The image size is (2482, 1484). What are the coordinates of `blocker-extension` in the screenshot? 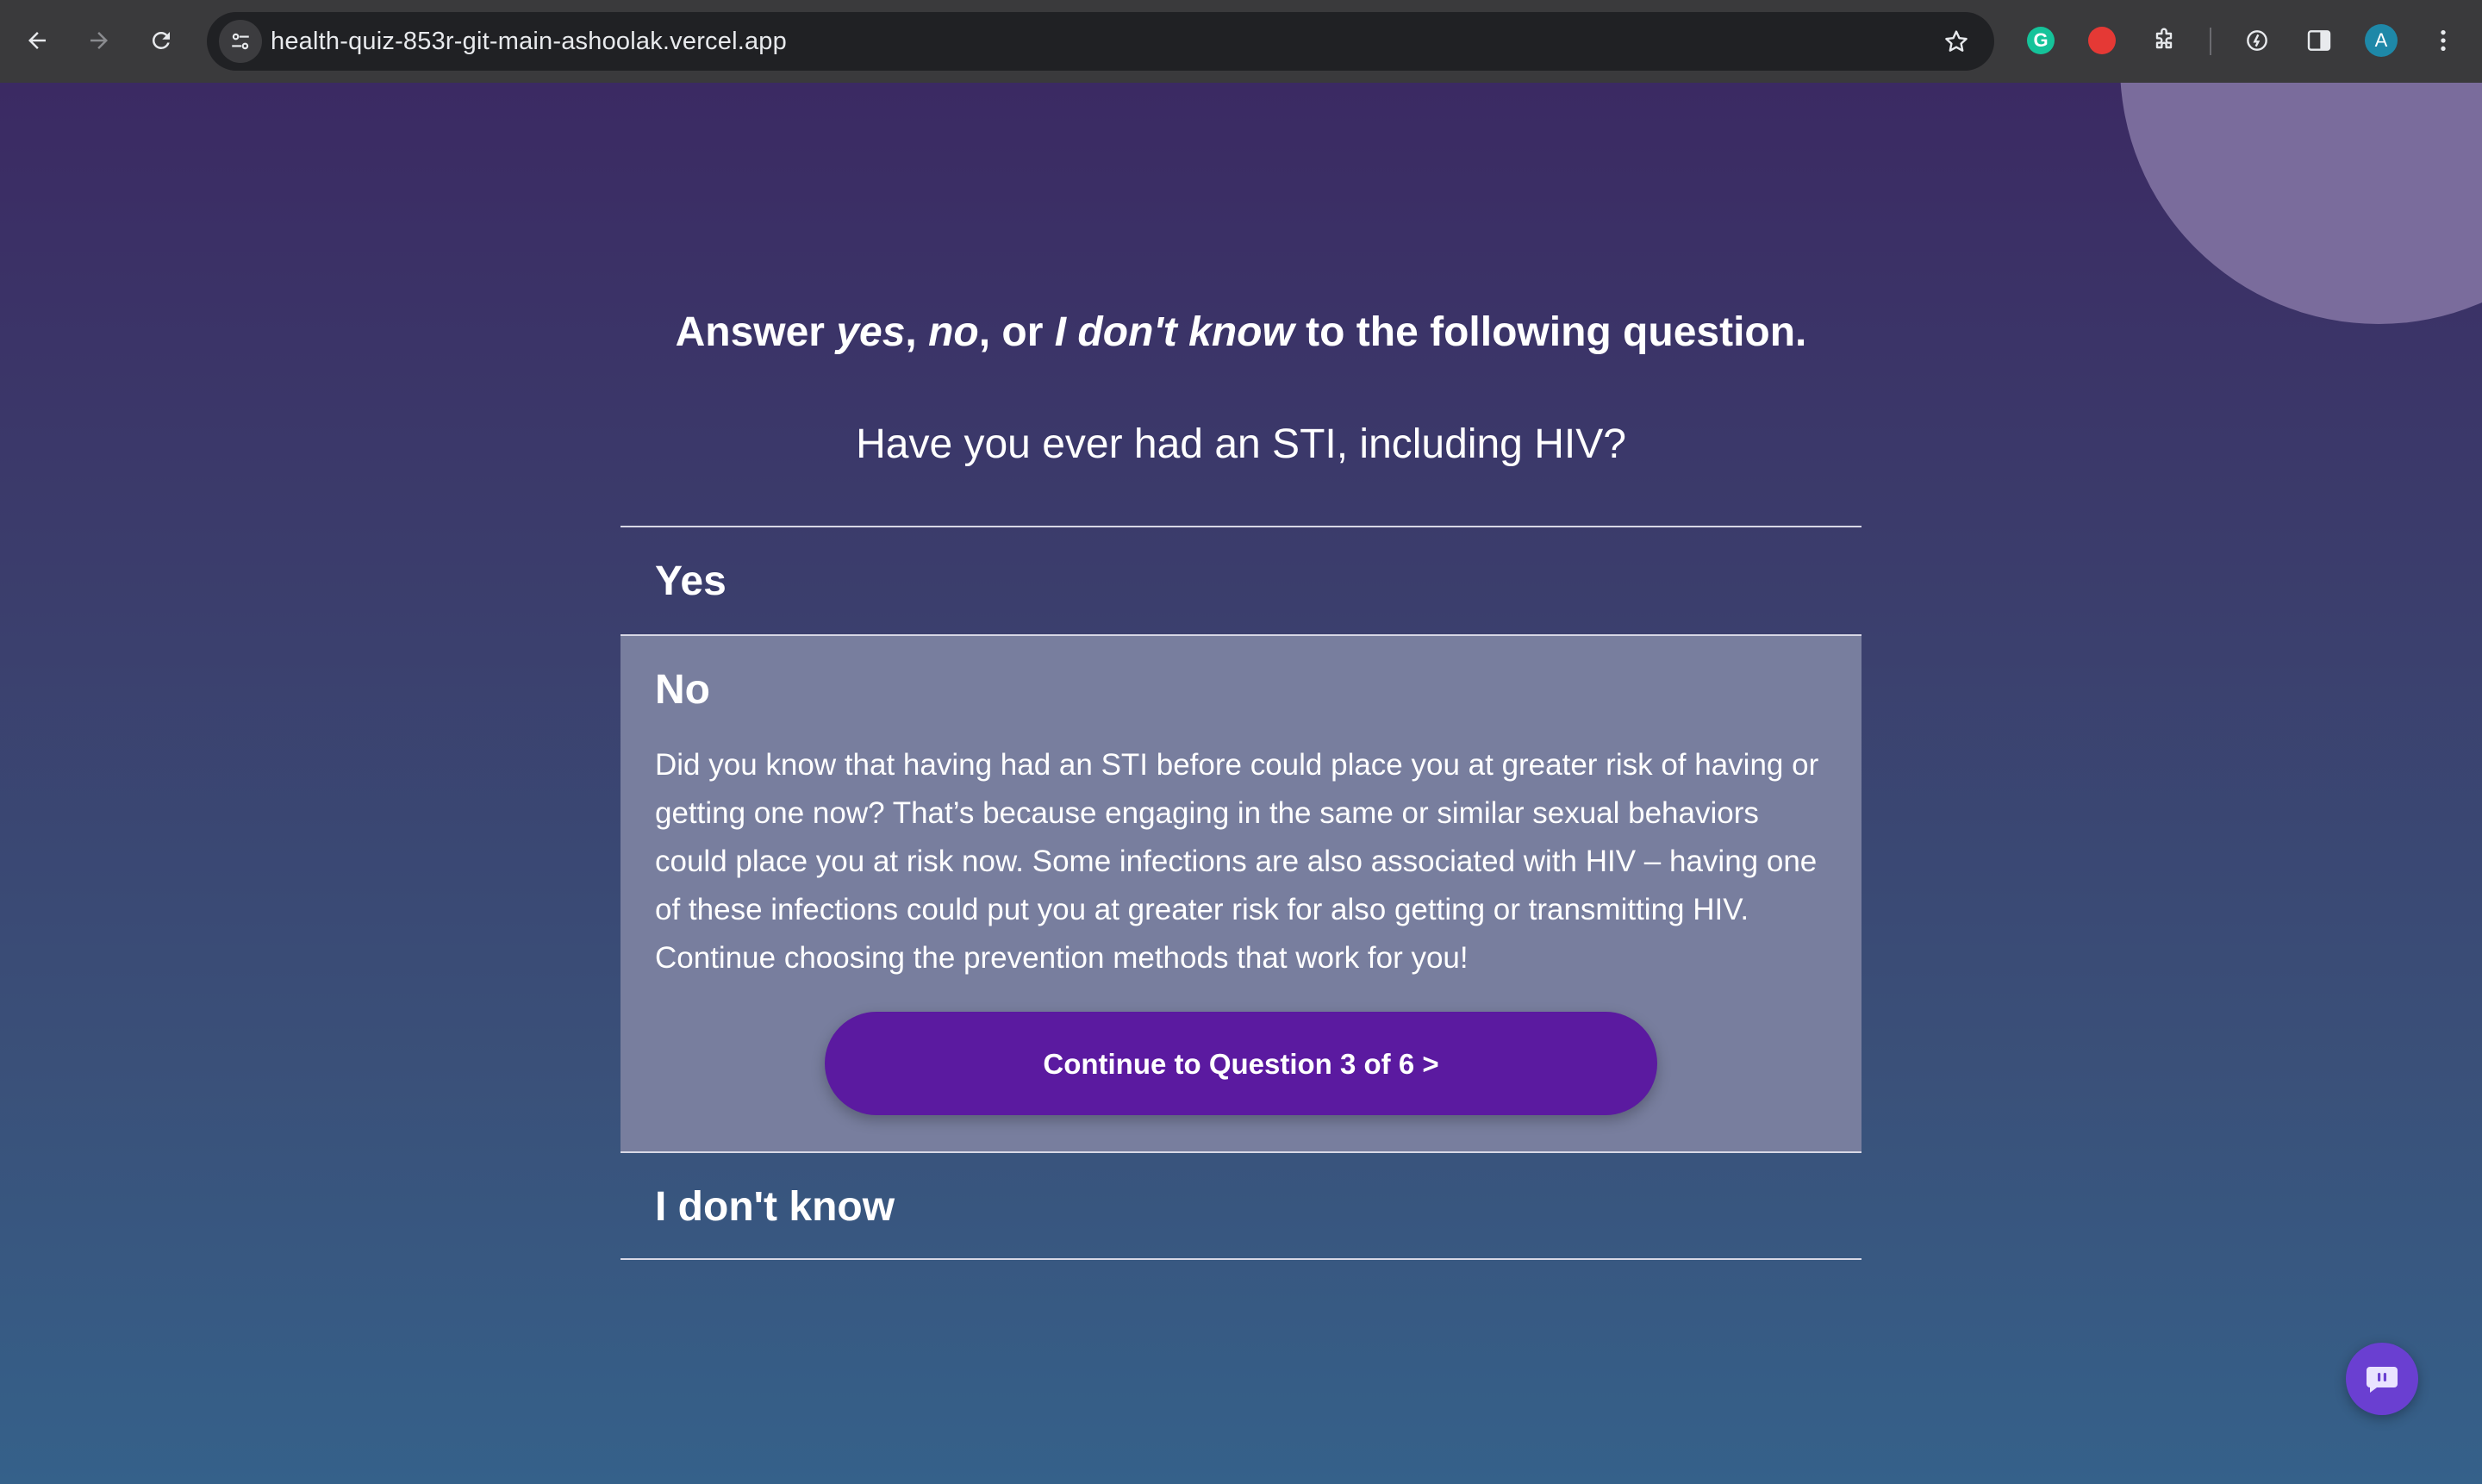 It's located at (2102, 41).